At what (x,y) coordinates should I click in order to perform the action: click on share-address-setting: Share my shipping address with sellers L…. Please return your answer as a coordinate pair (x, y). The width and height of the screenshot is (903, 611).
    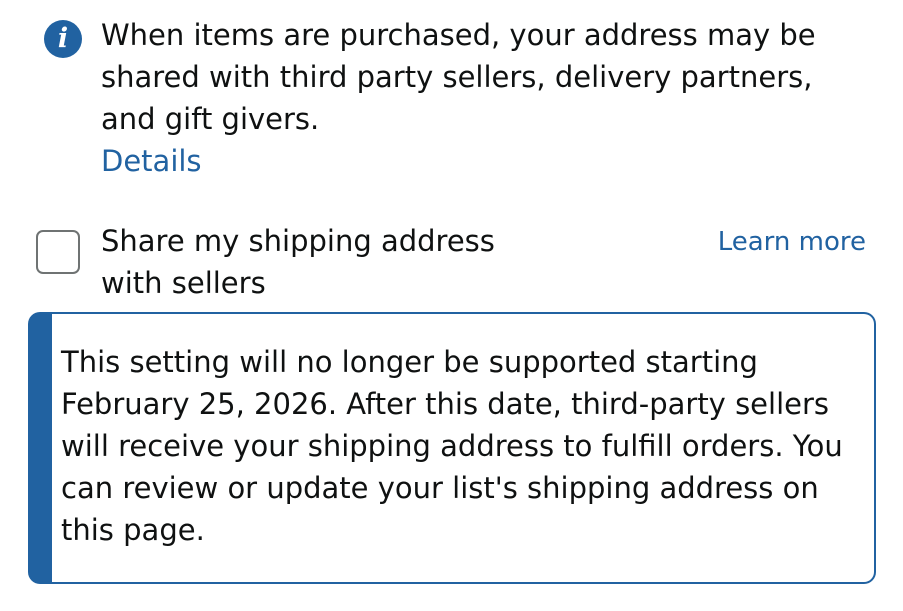
    Looking at the image, I should click on (451, 262).